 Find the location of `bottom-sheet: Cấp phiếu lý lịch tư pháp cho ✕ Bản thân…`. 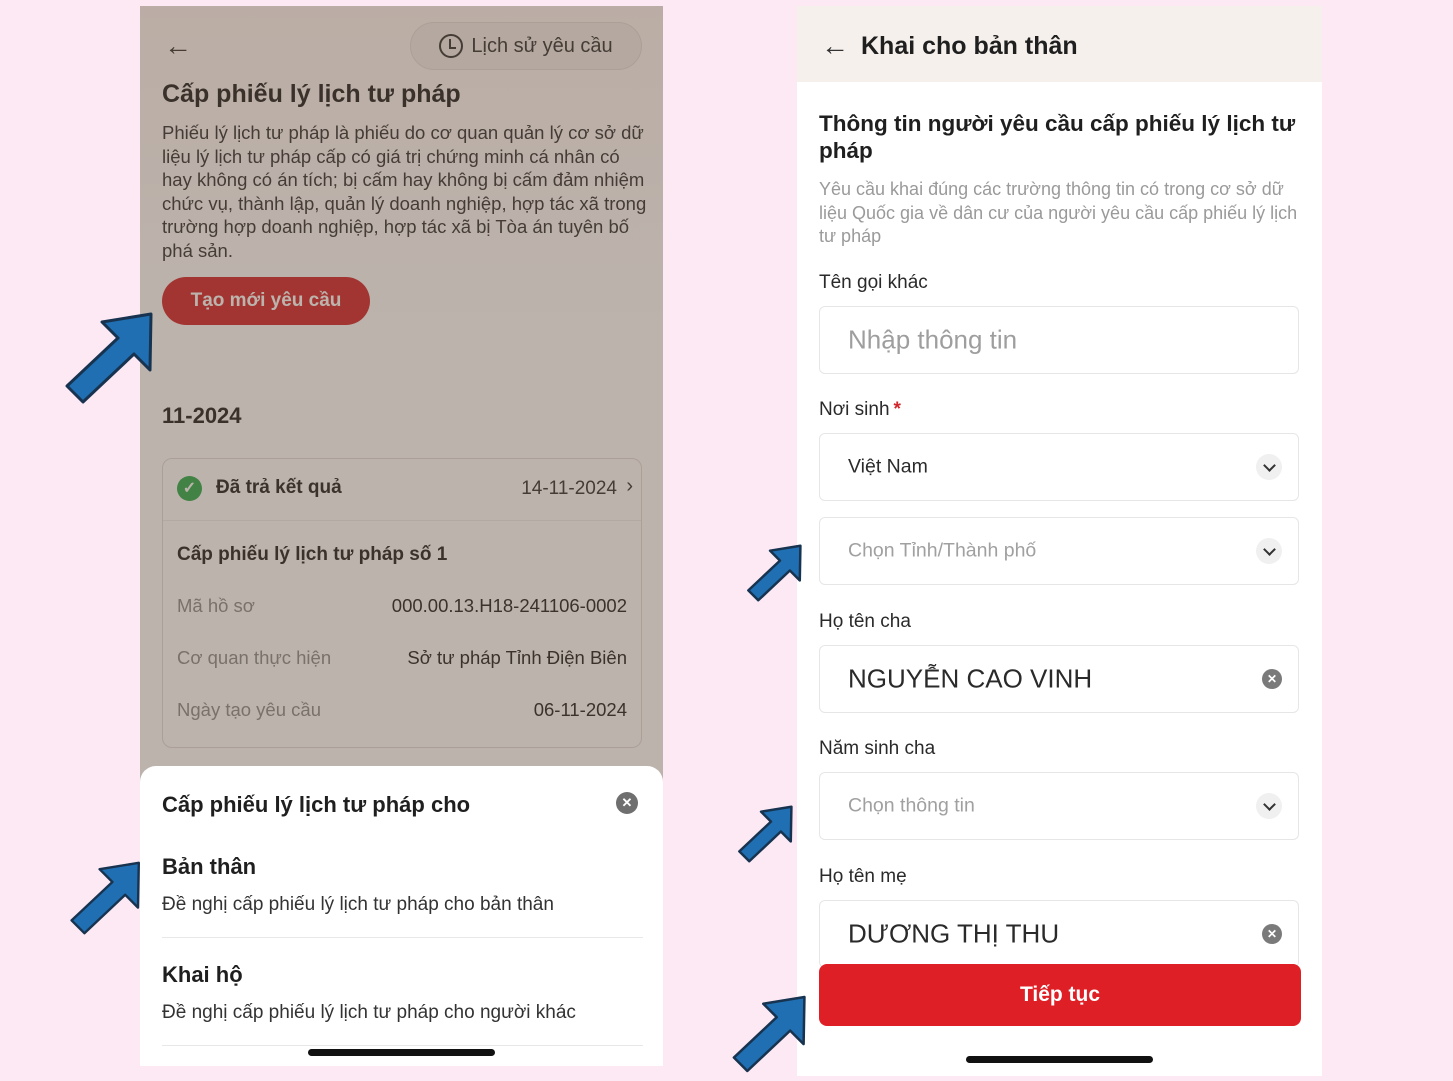

bottom-sheet: Cấp phiếu lý lịch tư pháp cho ✕ Bản thân… is located at coordinates (401, 916).